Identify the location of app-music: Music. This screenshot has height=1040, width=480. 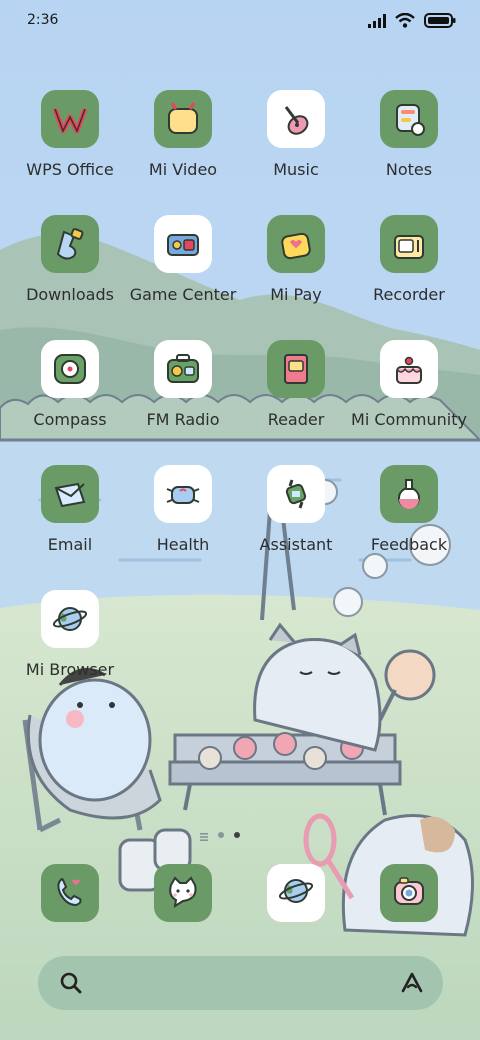
(296, 145).